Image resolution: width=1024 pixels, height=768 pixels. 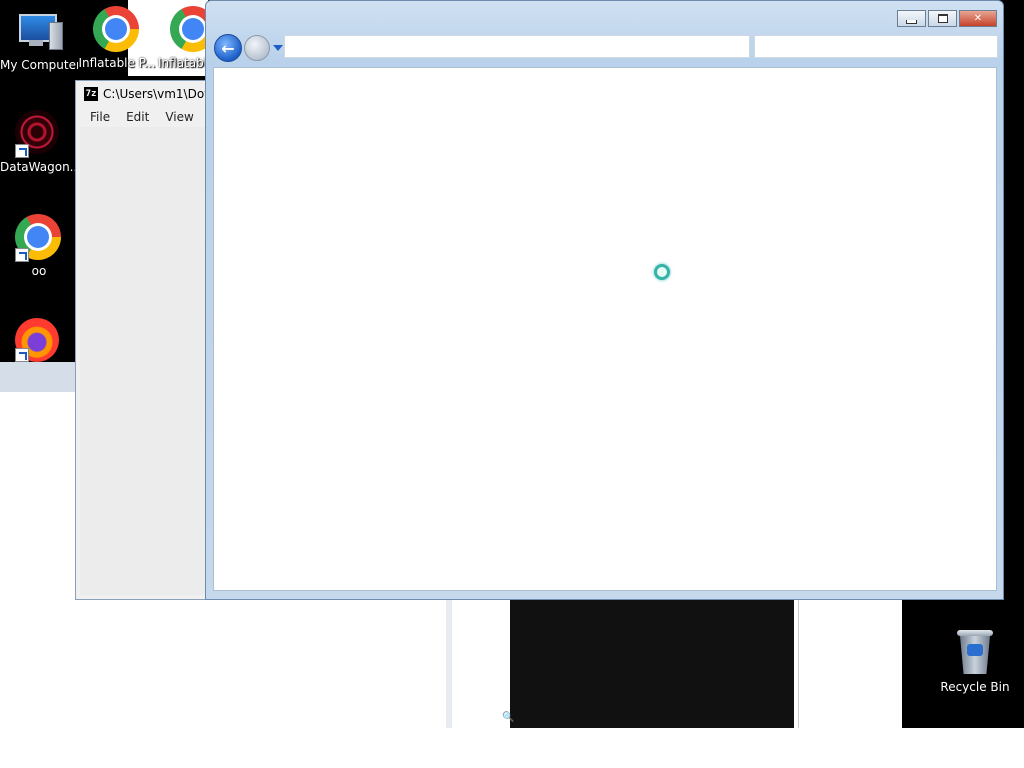 I want to click on desktop-icon-recycle-bin: Recycle Bin, so click(x=975, y=662).